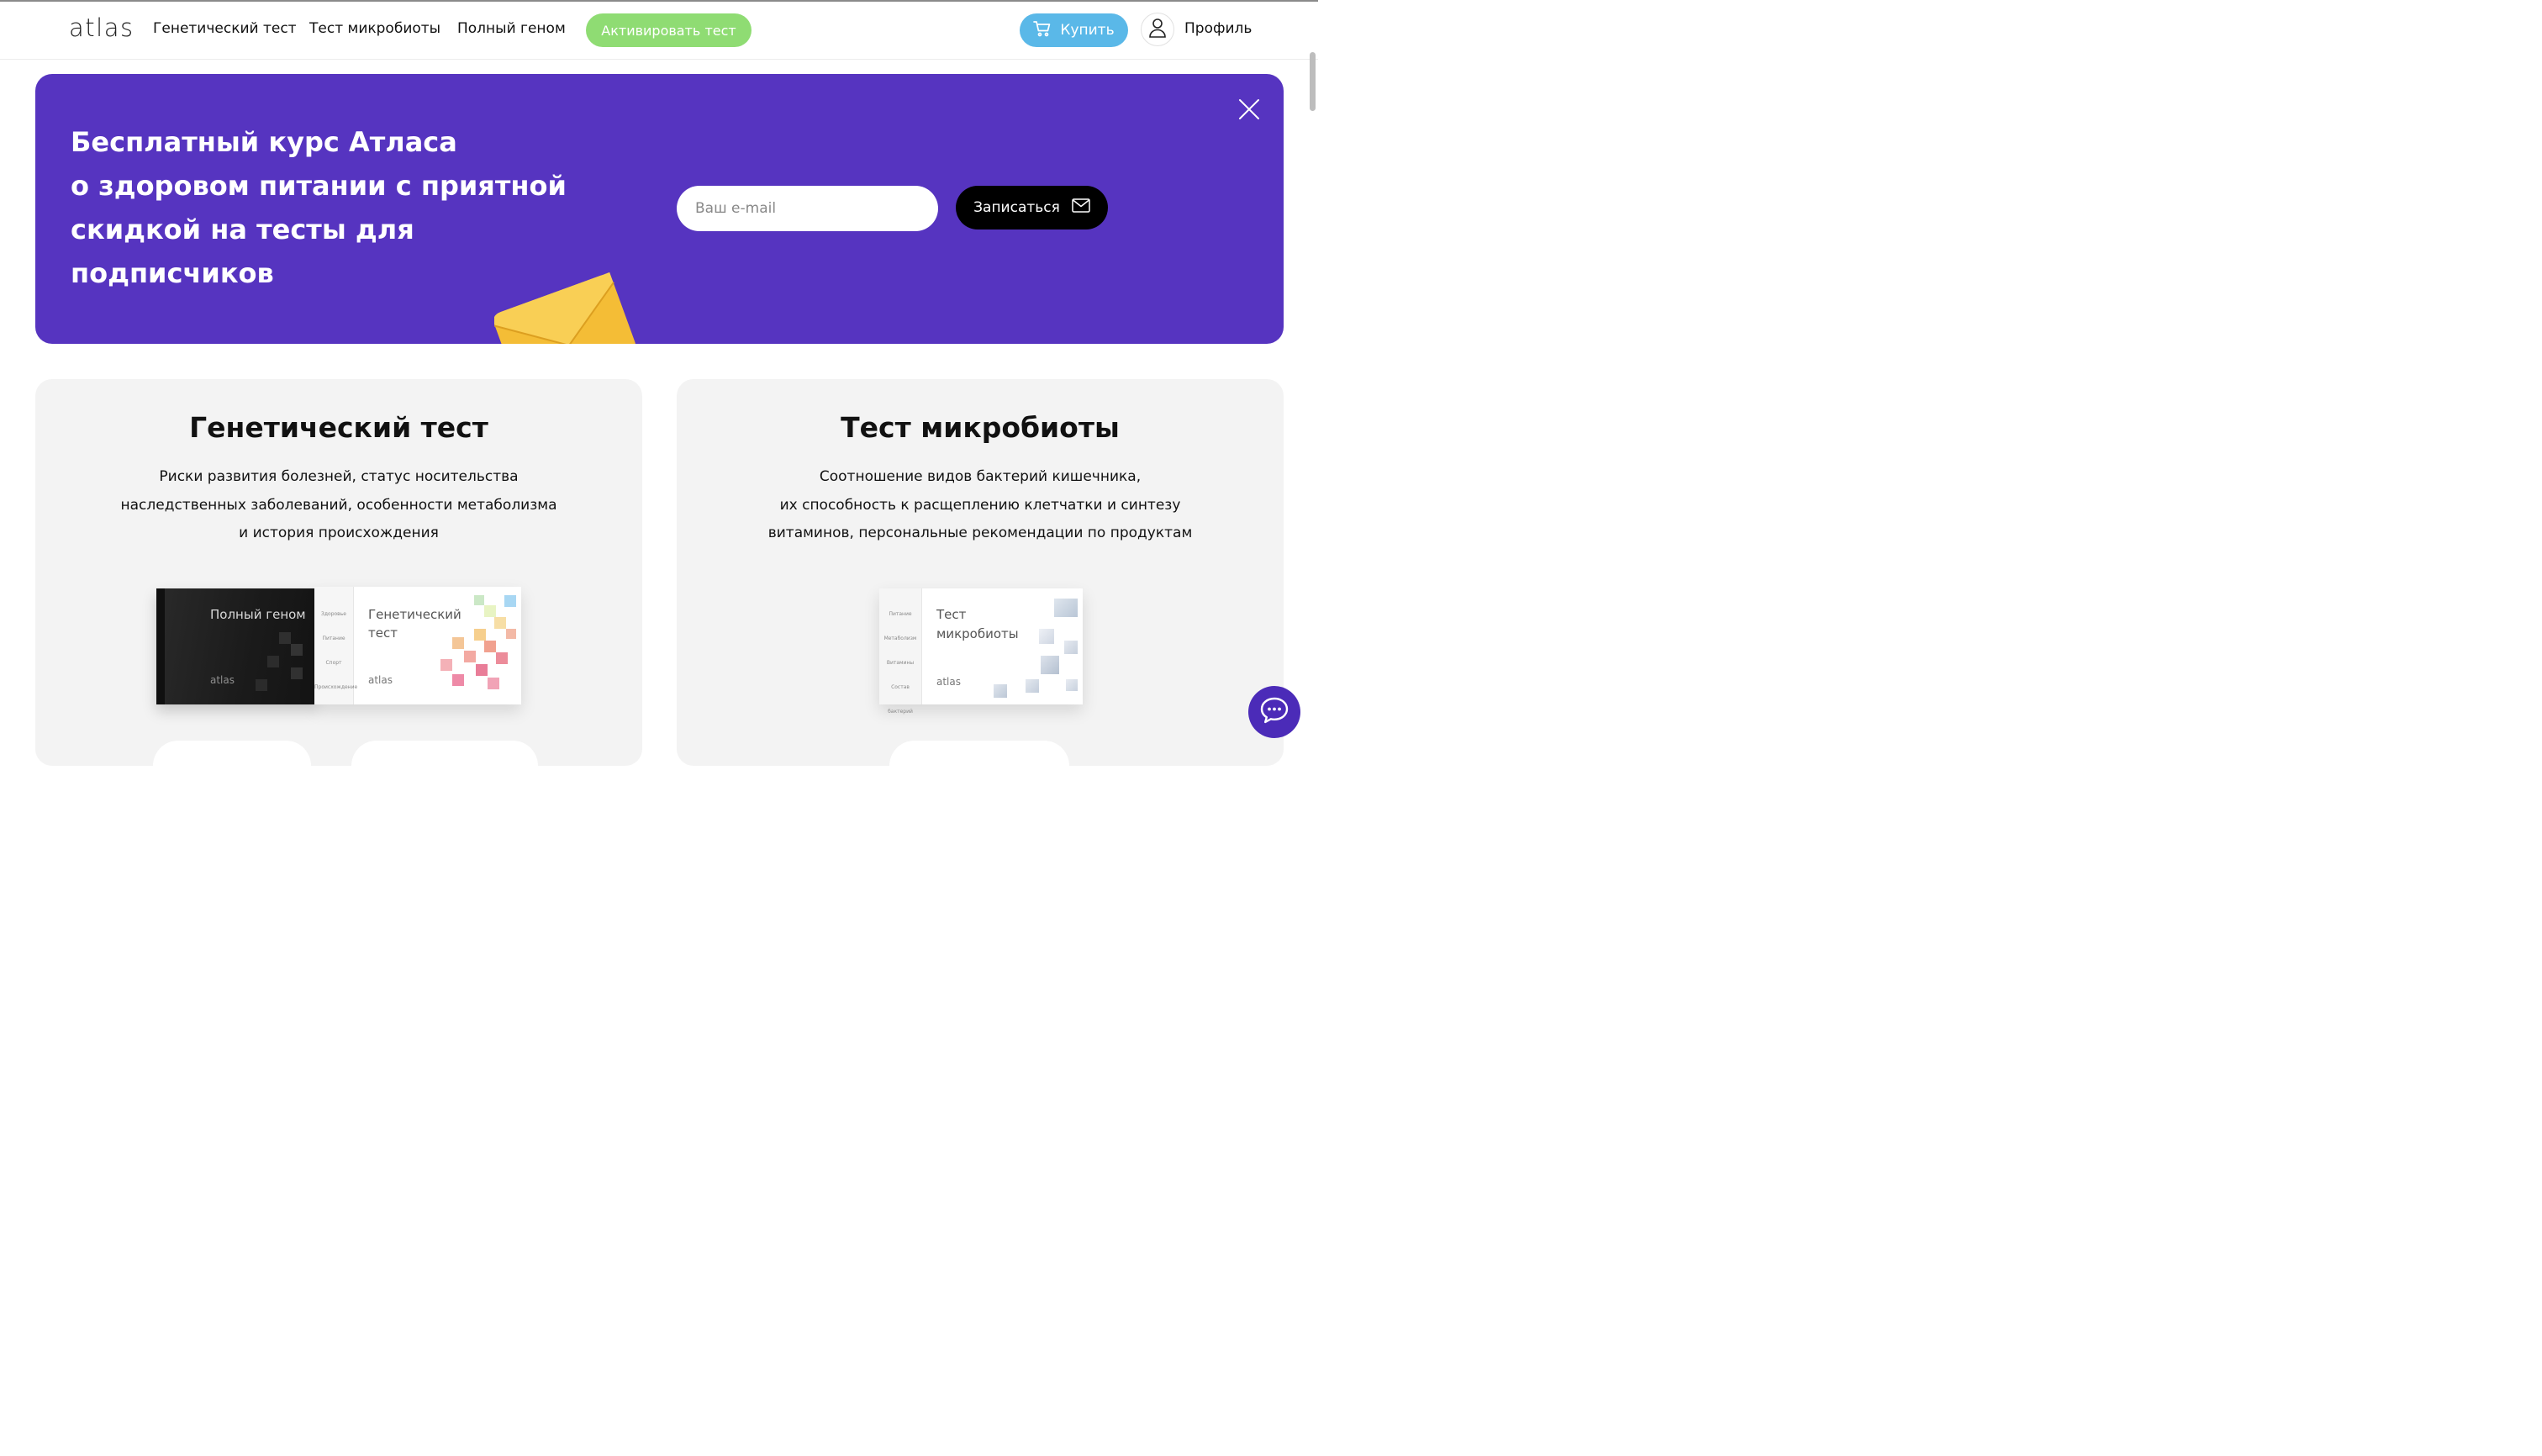  What do you see at coordinates (336, 651) in the screenshot?
I see `product-side-labels: Здоровье Питание Спорт Происхождение` at bounding box center [336, 651].